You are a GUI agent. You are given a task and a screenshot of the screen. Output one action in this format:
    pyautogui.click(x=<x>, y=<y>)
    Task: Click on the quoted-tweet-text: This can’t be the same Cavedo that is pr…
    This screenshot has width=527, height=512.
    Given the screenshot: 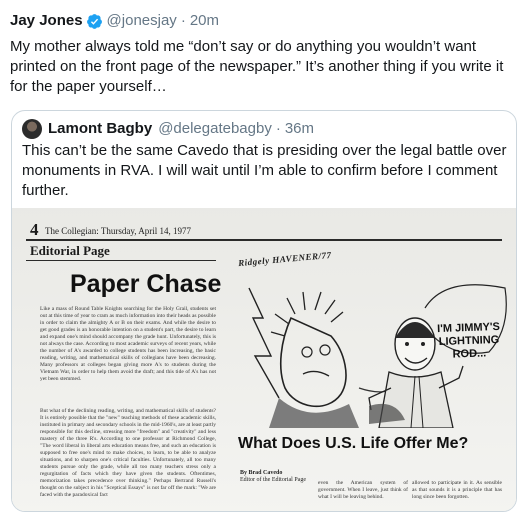 What is the action you would take?
    pyautogui.click(x=264, y=170)
    